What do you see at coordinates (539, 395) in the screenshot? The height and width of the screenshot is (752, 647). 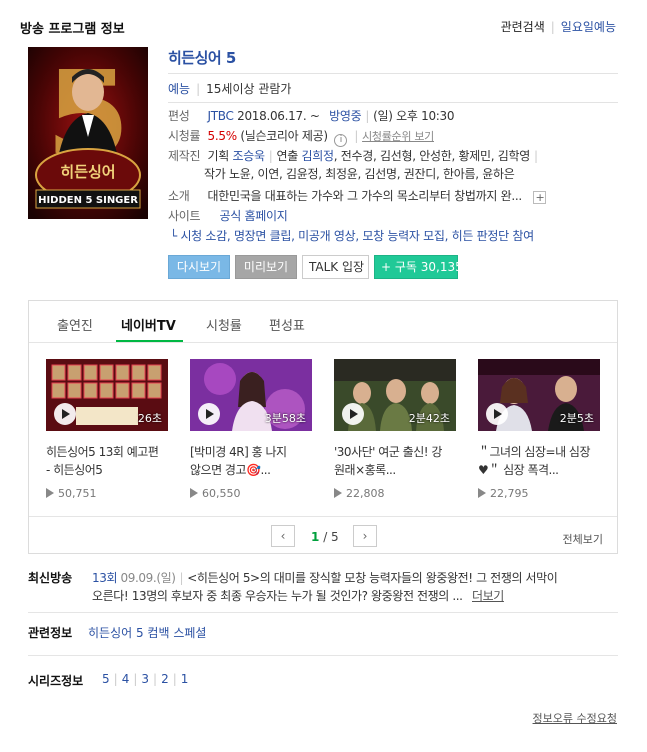 I see `video-thumbnail: 2분5초` at bounding box center [539, 395].